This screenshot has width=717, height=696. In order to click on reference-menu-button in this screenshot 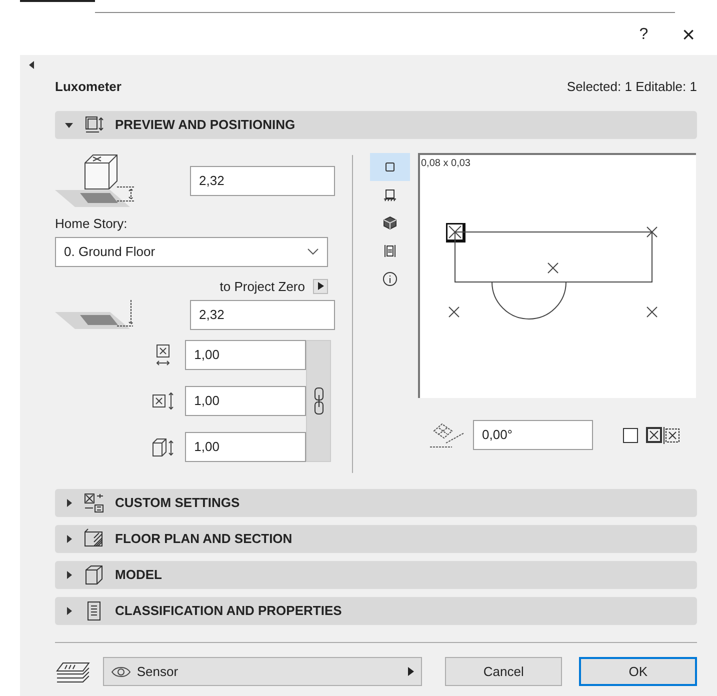, I will do `click(320, 286)`.